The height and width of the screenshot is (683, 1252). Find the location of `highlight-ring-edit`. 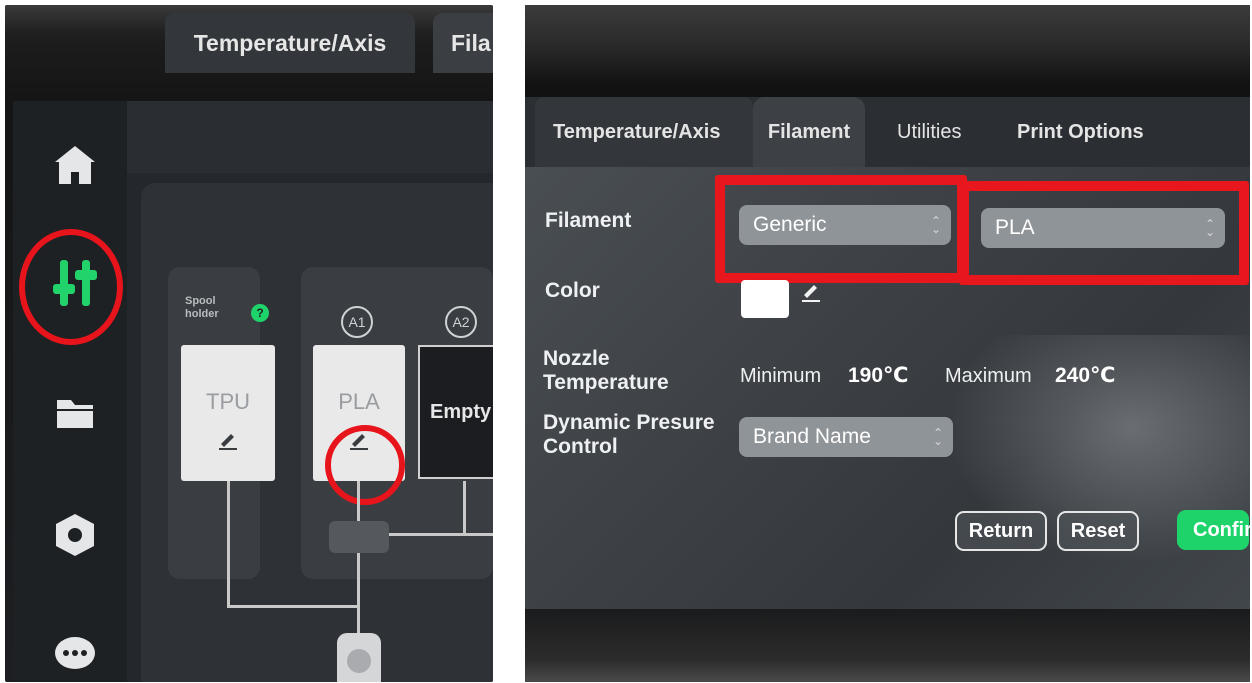

highlight-ring-edit is located at coordinates (365, 465).